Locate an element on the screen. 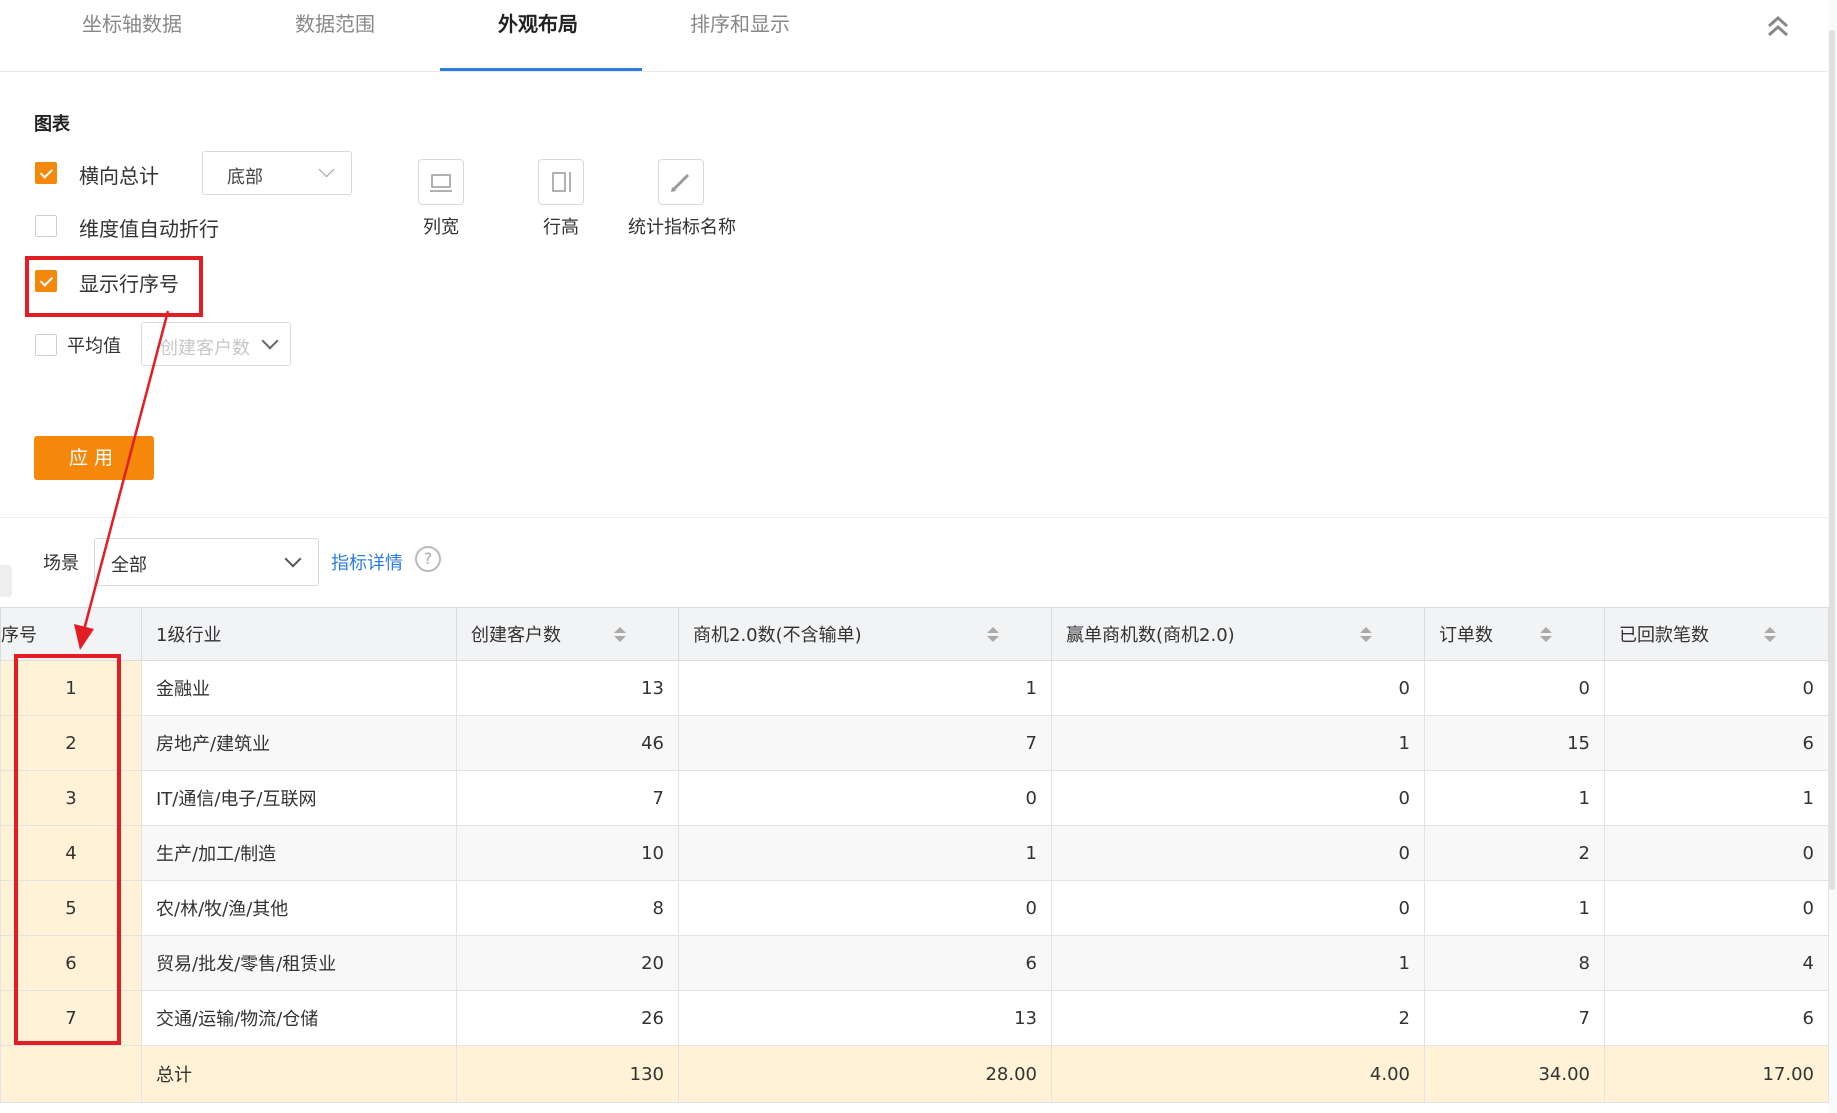 The width and height of the screenshot is (1837, 1113). value-cell: 10 is located at coordinates (567, 853).